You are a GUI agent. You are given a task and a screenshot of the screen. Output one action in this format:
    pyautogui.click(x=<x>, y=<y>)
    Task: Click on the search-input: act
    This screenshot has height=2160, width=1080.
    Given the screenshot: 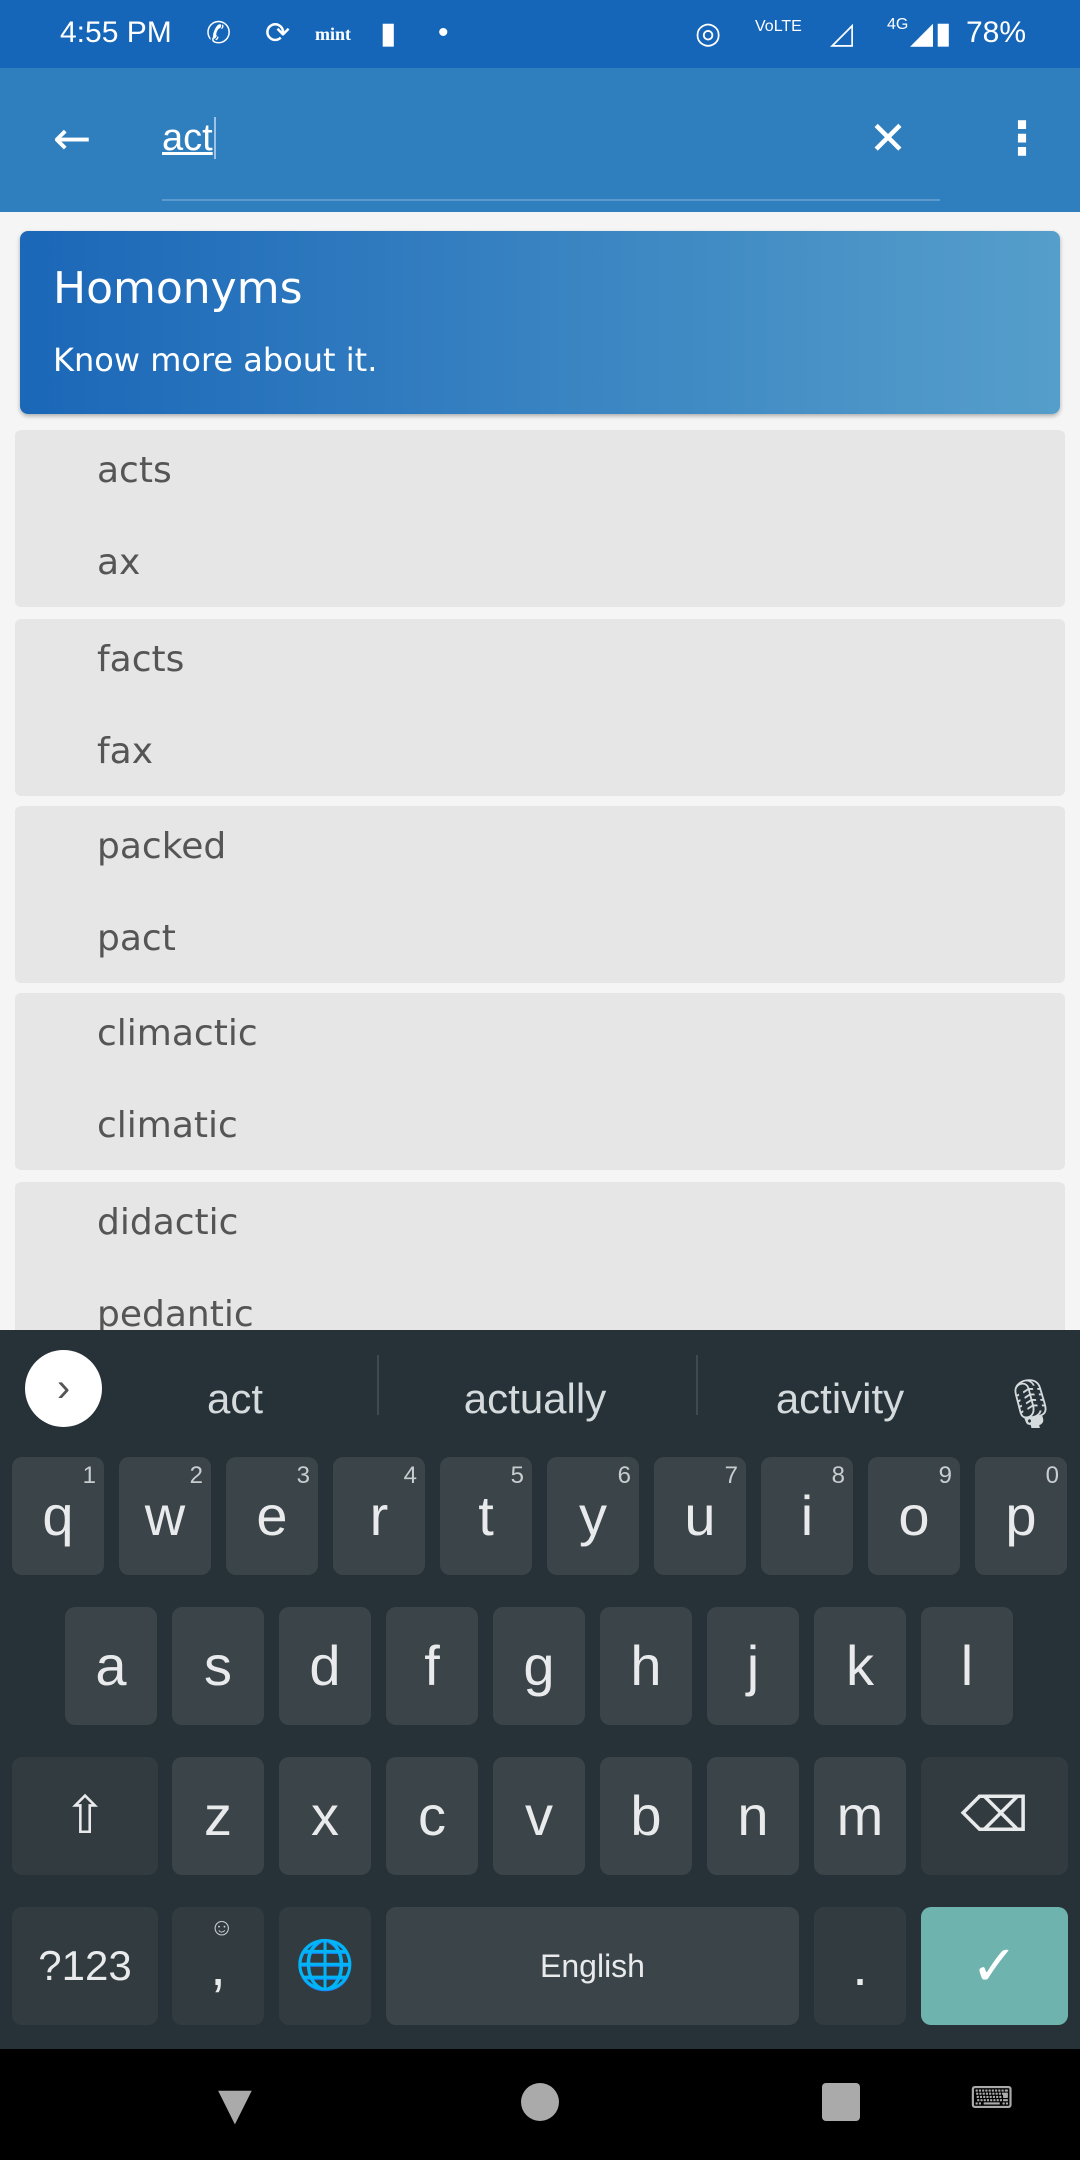 What is the action you would take?
    pyautogui.click(x=552, y=138)
    